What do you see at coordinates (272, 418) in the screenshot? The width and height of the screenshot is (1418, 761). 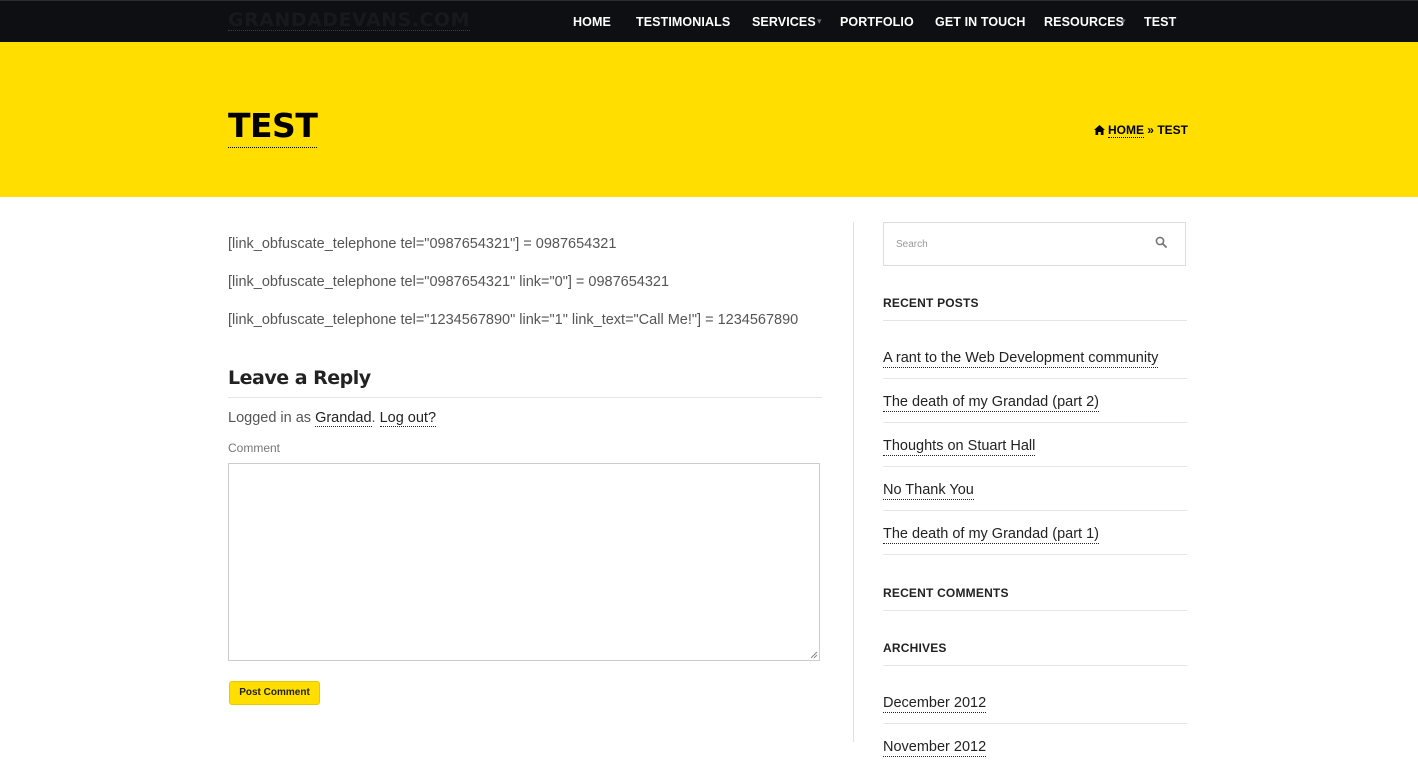 I see `logged-in-prefix: Logged in as` at bounding box center [272, 418].